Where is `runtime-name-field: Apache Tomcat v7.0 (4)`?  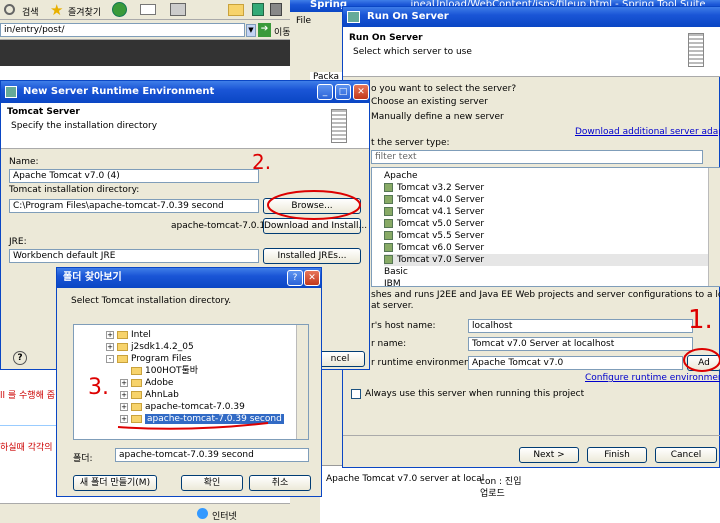 runtime-name-field: Apache Tomcat v7.0 (4) is located at coordinates (134, 176).